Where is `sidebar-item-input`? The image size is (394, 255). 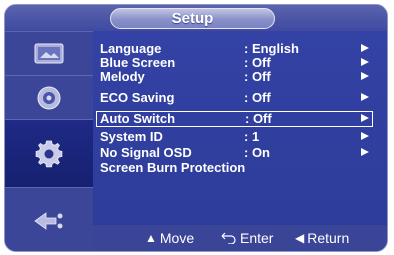
sidebar-item-input is located at coordinates (49, 219).